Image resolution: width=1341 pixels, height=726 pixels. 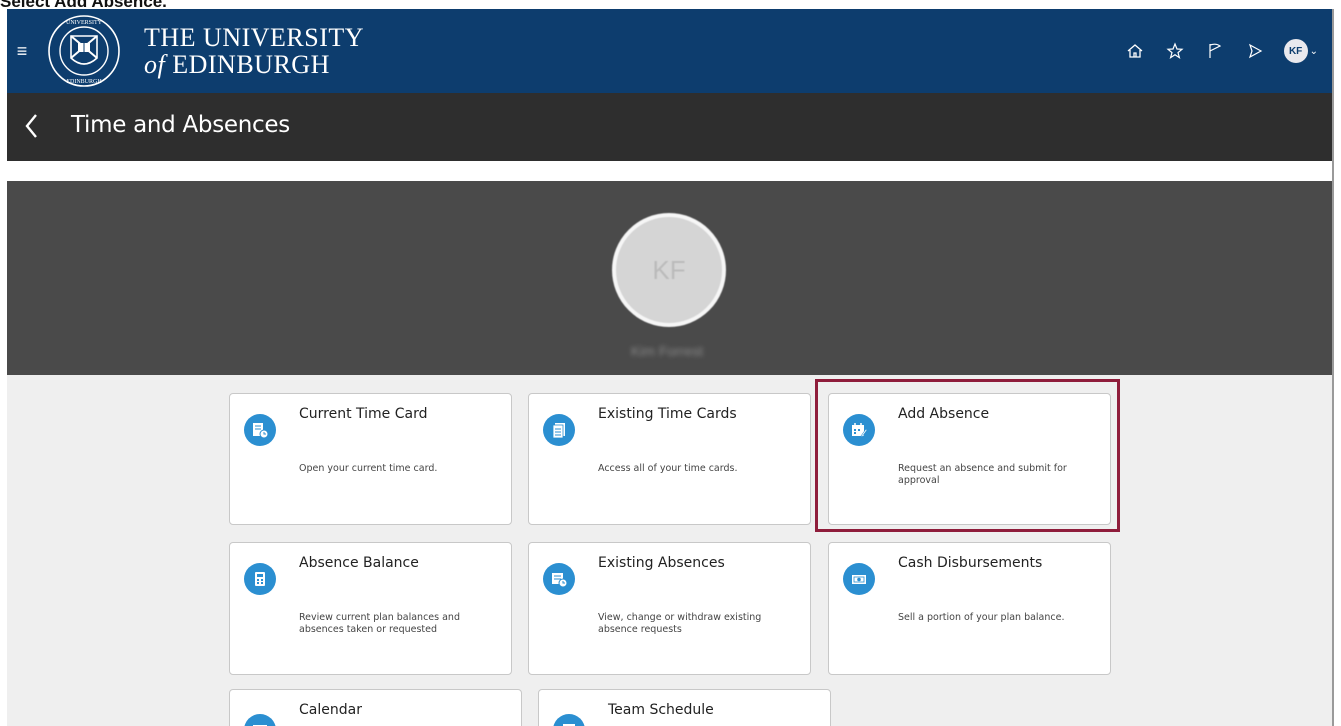 What do you see at coordinates (260, 579) in the screenshot?
I see `calculator-icon` at bounding box center [260, 579].